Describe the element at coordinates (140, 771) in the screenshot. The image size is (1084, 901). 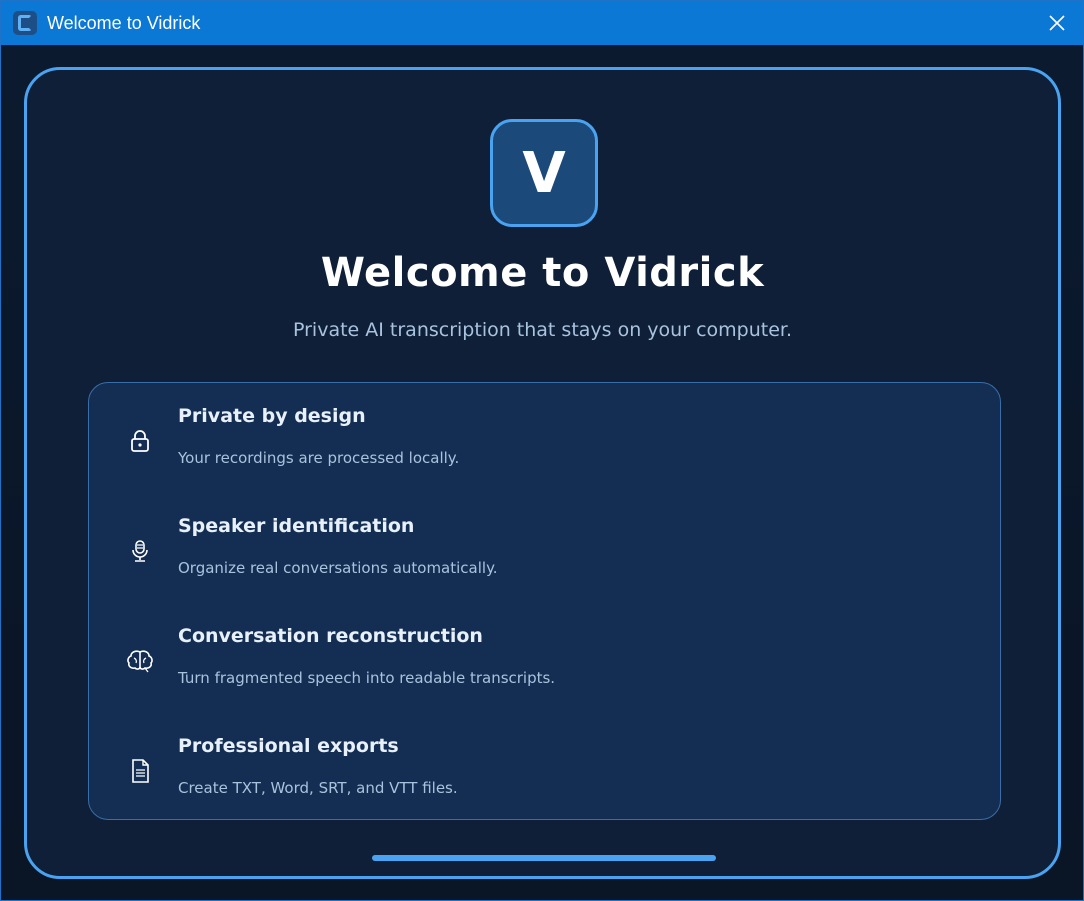
I see `document-icon` at that location.